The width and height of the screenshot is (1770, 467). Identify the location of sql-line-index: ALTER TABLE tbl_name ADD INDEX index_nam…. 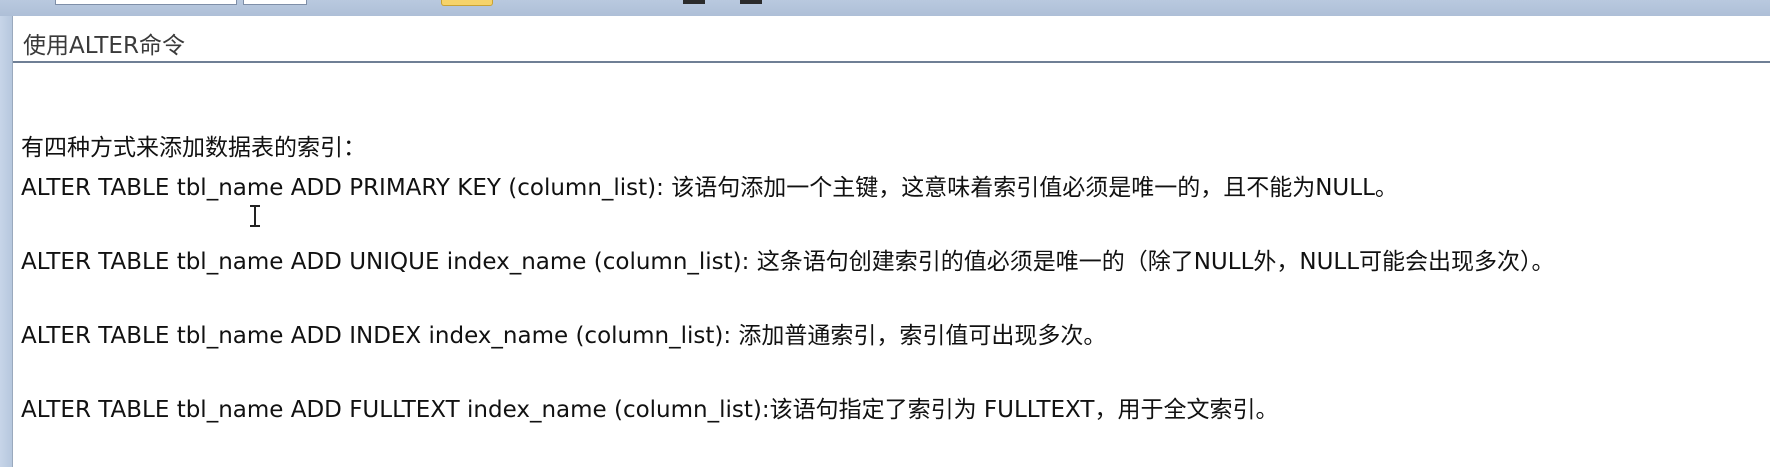
(564, 336).